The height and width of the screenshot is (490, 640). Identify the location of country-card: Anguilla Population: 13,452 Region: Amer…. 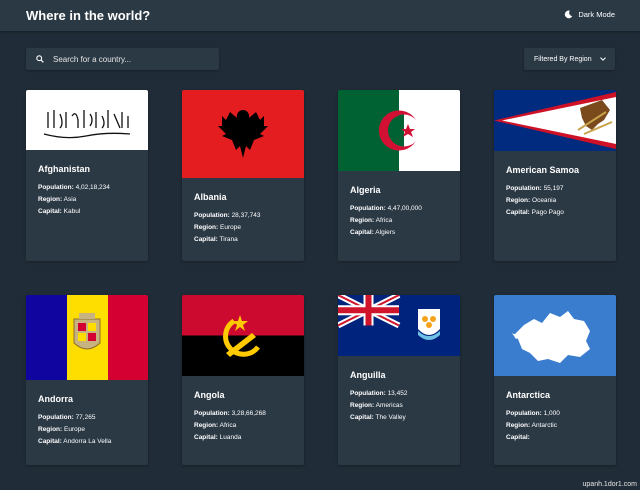
(399, 380).